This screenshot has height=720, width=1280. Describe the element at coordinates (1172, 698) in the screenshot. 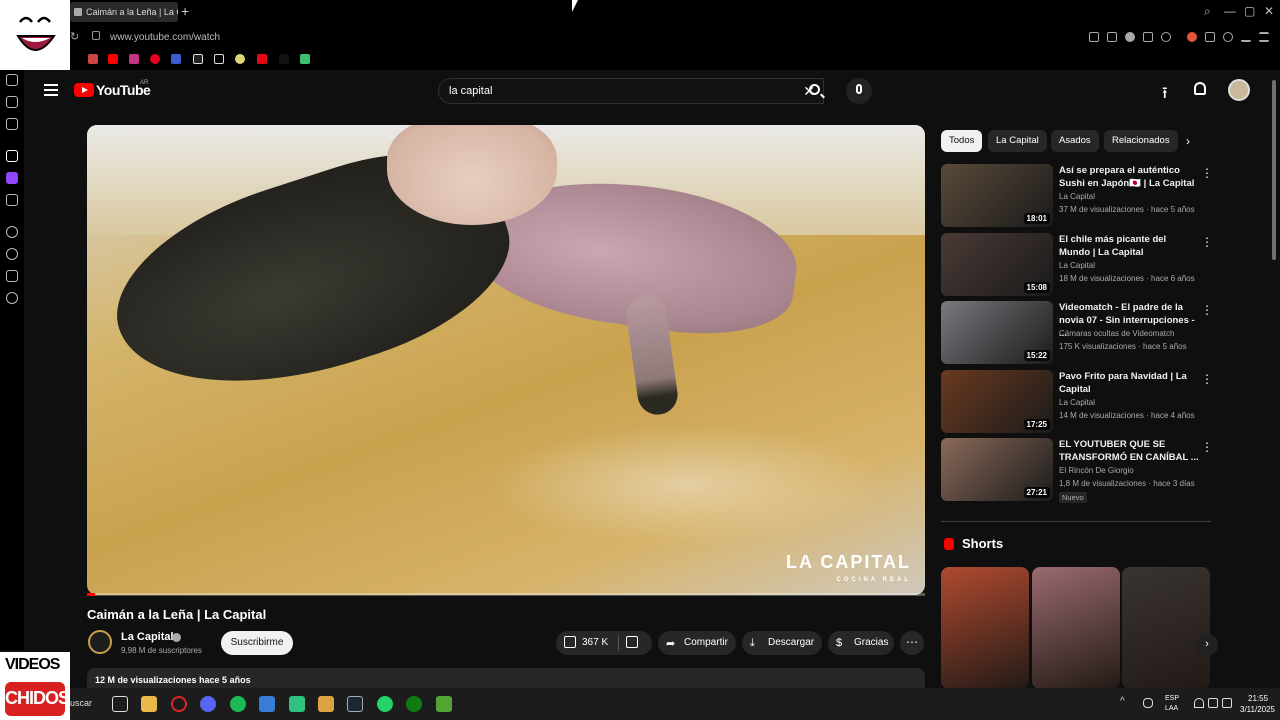

I see `keyboard-language: ESP` at that location.